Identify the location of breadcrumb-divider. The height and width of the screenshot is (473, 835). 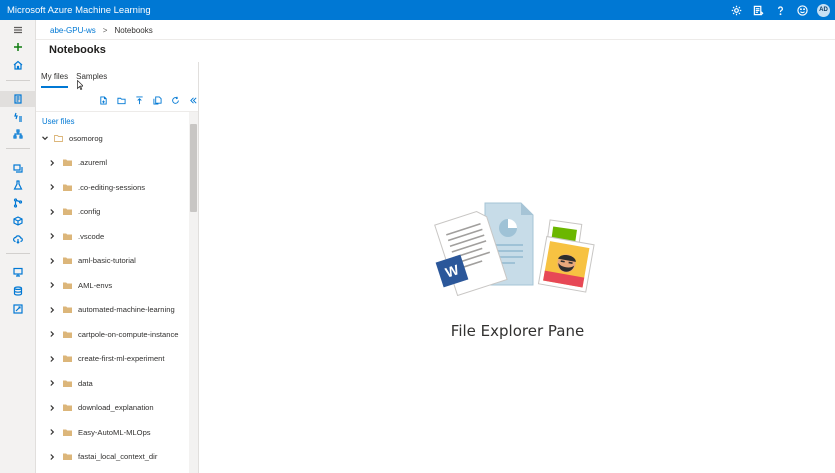
(435, 39).